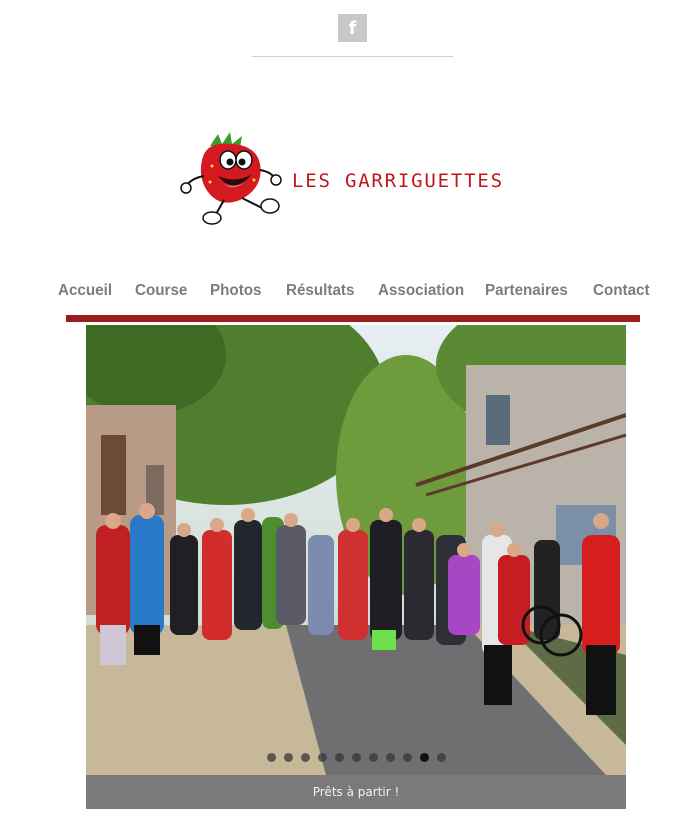 This screenshot has width=700, height=831. I want to click on nav-item-resultats: Résultats, so click(320, 291).